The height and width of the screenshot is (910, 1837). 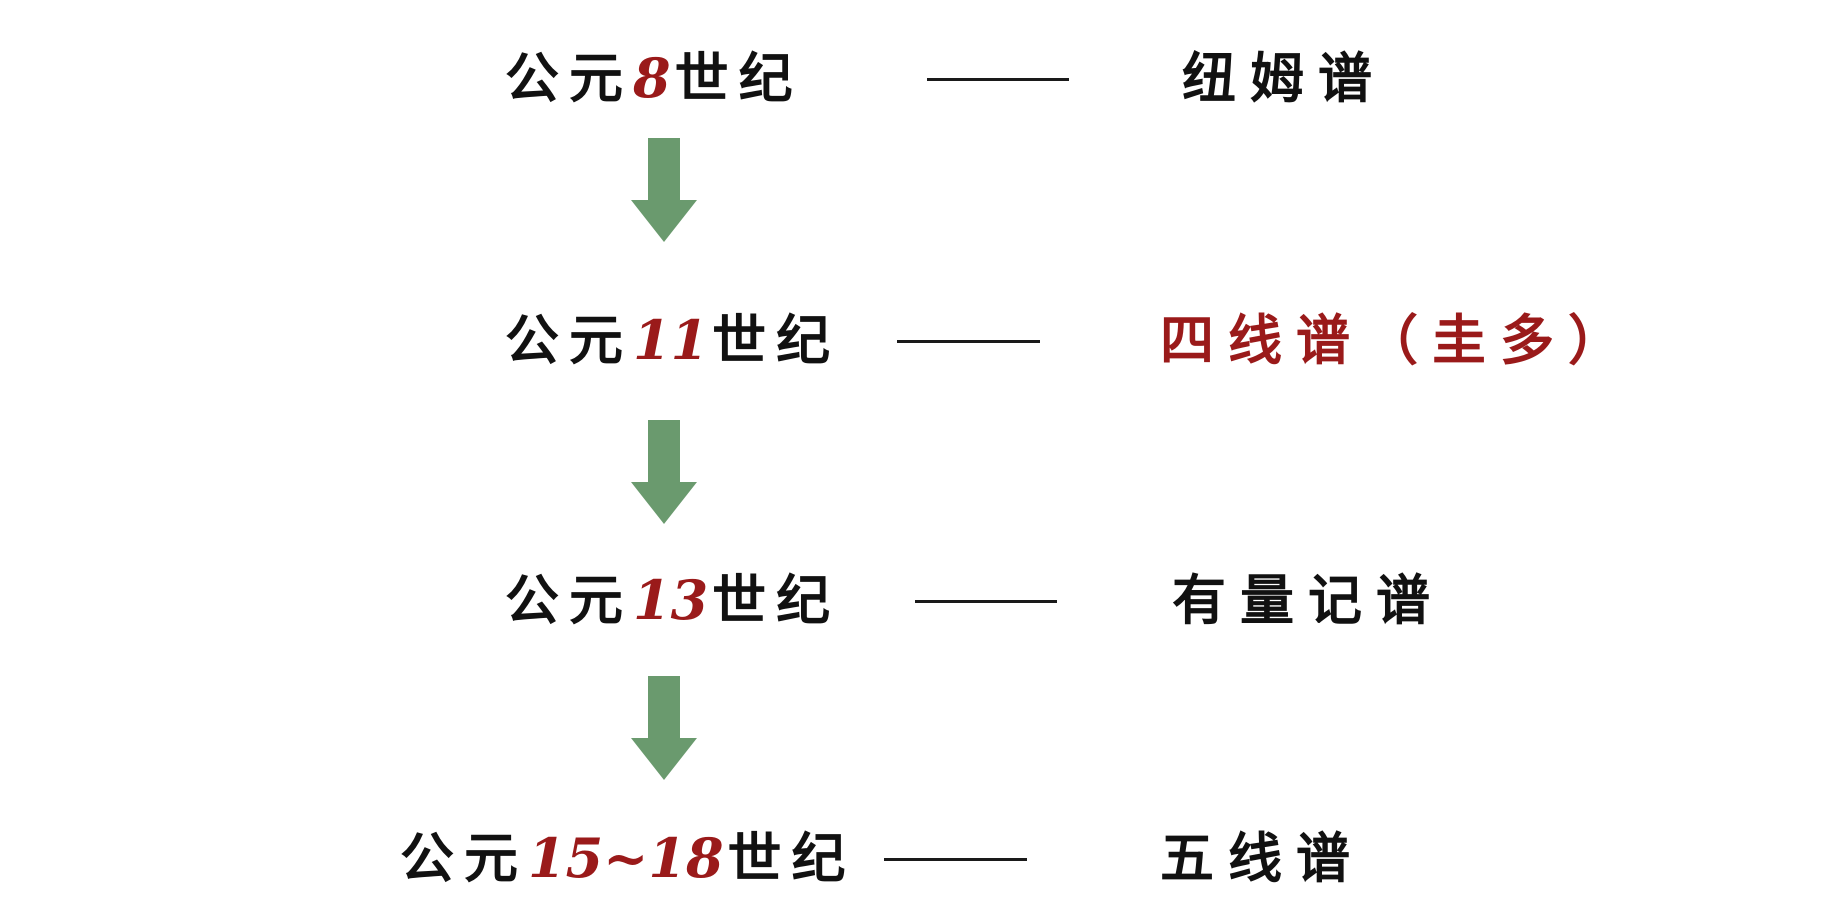 I want to click on notation-label: 有量记谱, so click(x=1308, y=600).